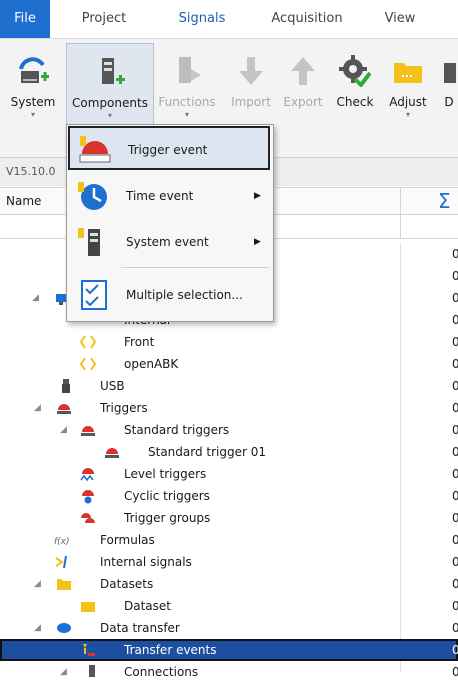 The image size is (458, 687). Describe the element at coordinates (195, 267) in the screenshot. I see `menu-separator` at that location.